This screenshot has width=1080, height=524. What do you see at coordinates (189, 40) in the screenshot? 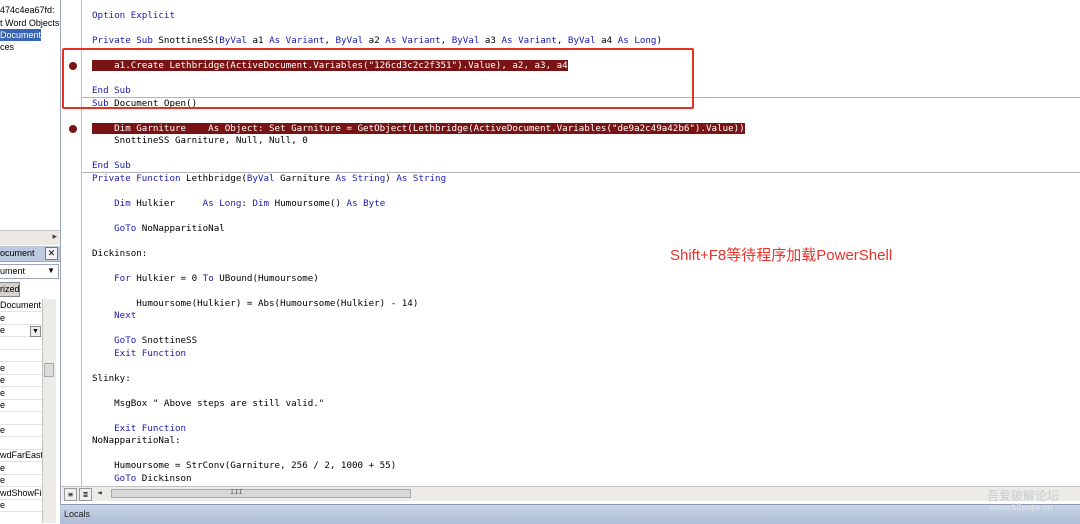
I see `code-token: SnottineSS(` at bounding box center [189, 40].